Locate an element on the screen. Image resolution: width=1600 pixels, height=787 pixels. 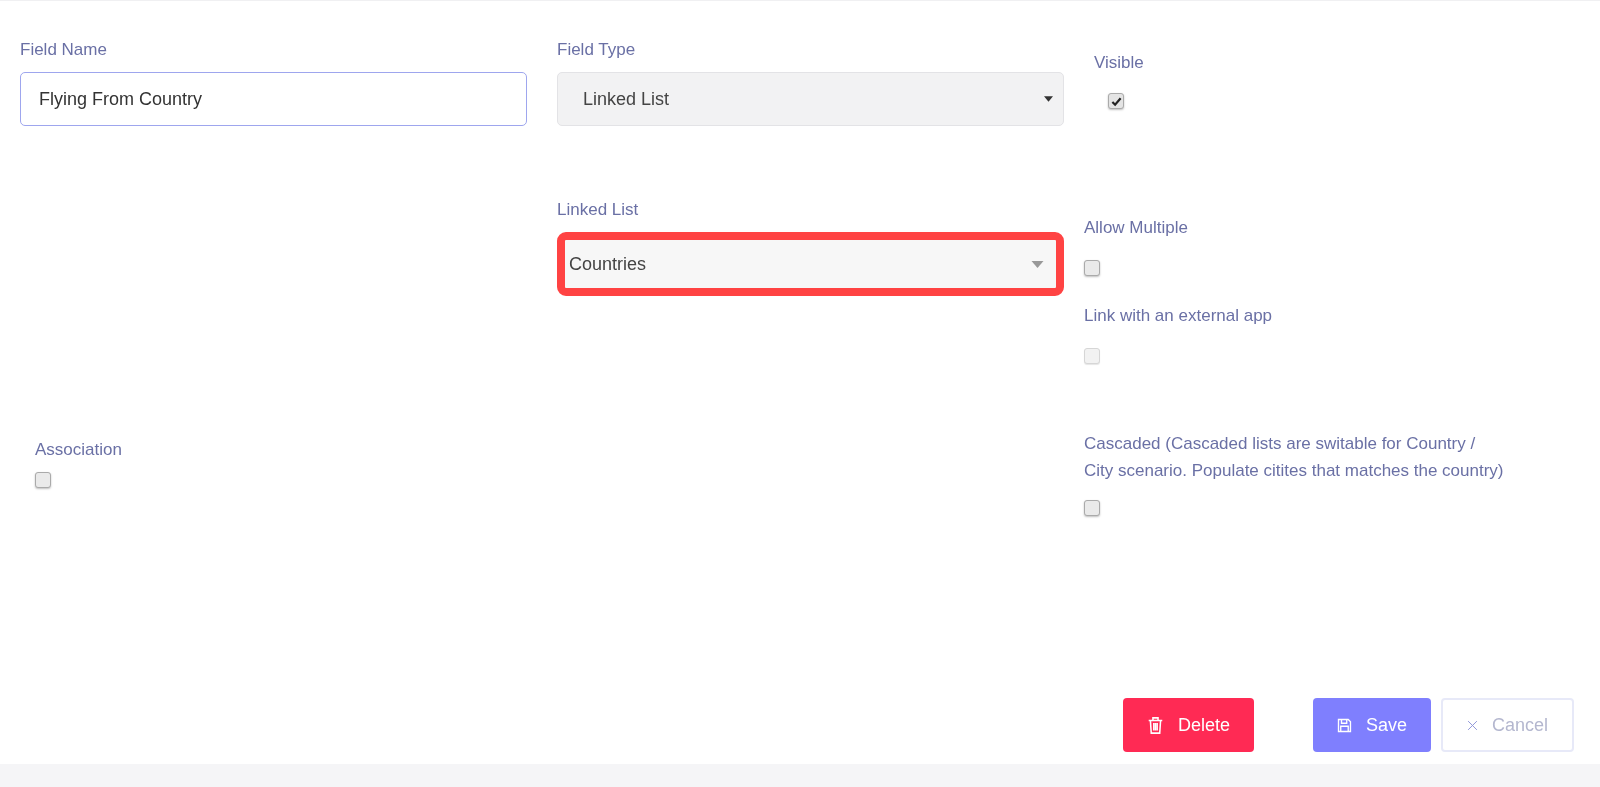
cascaded-checkbox is located at coordinates (1092, 508).